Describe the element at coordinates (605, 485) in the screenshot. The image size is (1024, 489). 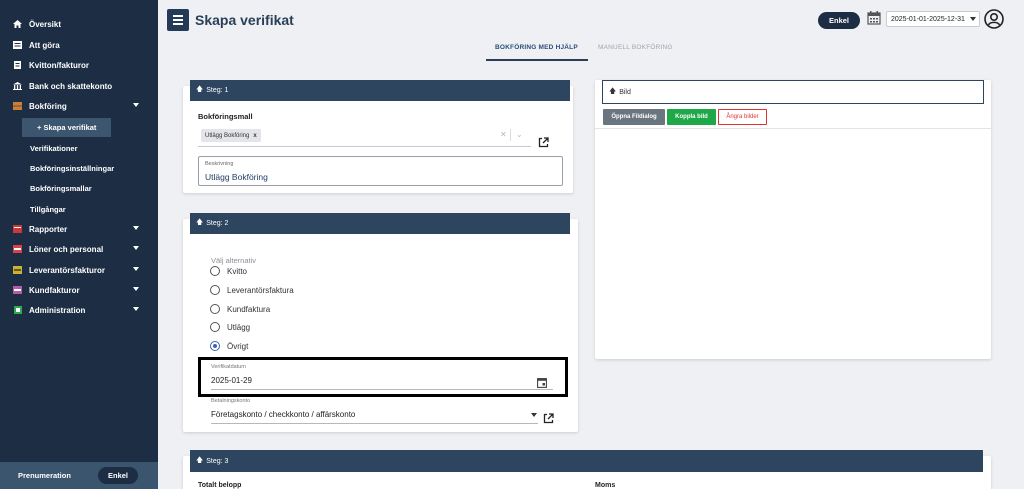
I see `vat-label: Moms` at that location.